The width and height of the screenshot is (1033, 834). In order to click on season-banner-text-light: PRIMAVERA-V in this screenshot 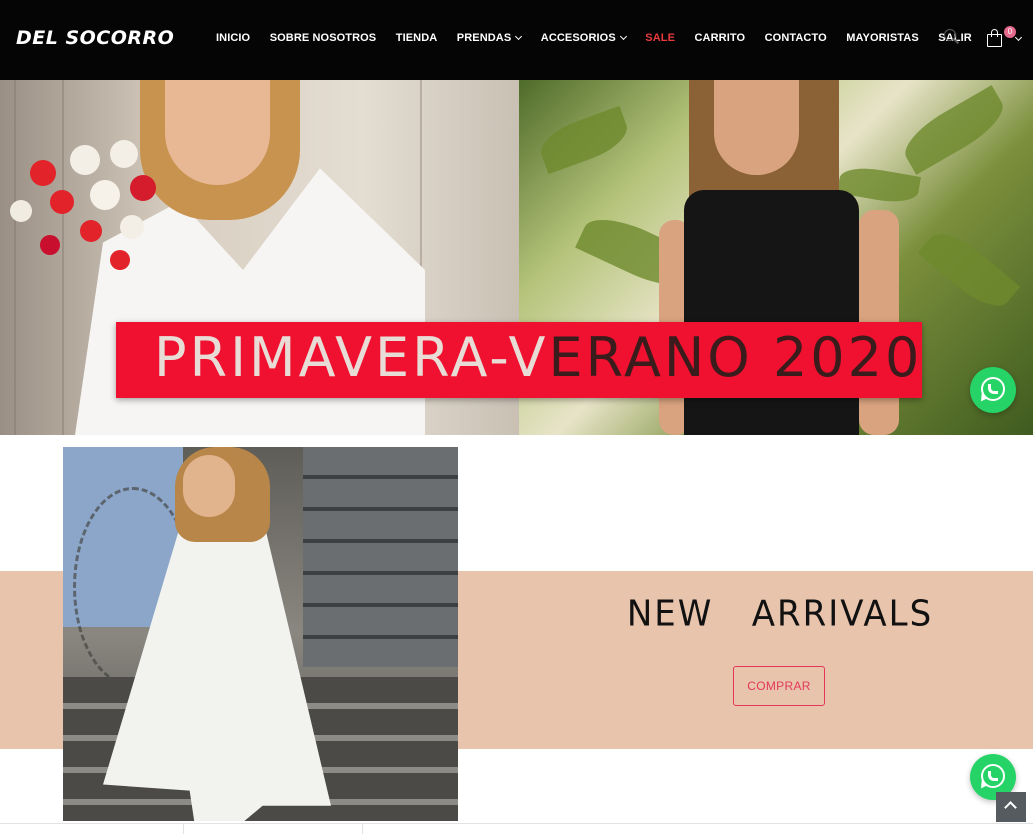, I will do `click(351, 357)`.